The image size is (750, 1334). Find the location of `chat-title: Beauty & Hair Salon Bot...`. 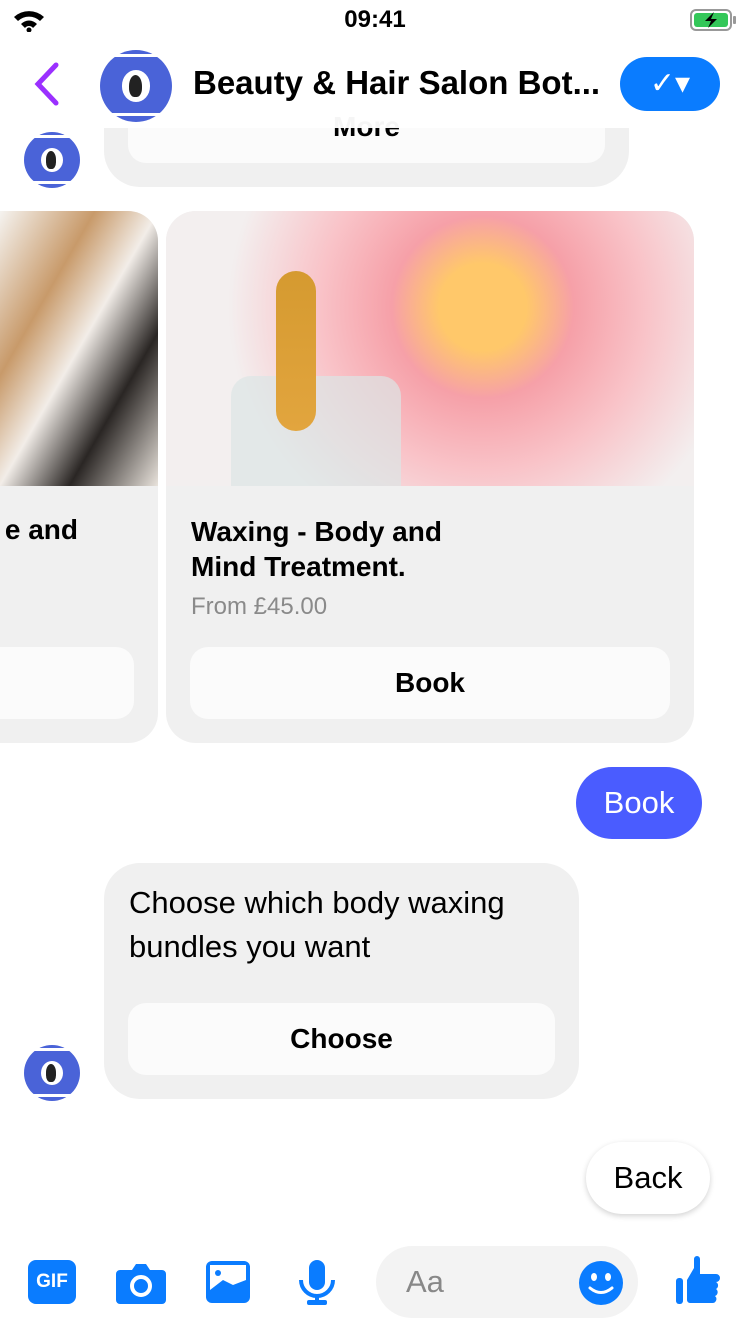

chat-title: Beauty & Hair Salon Bot... is located at coordinates (396, 83).